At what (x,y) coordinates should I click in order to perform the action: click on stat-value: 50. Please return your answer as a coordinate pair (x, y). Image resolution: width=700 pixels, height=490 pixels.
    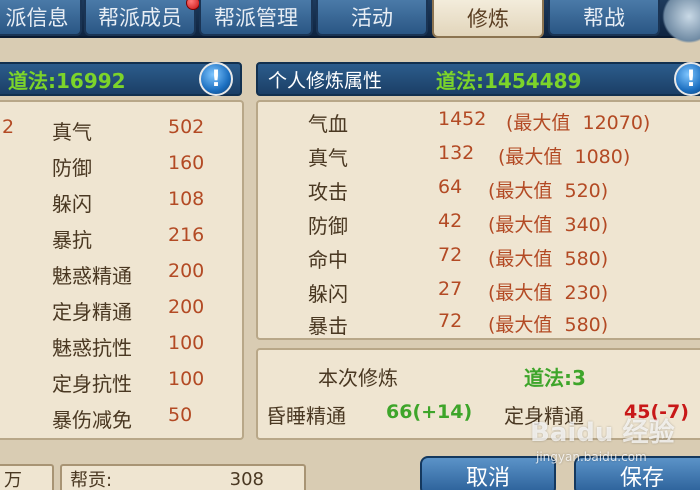
    Looking at the image, I should click on (180, 415).